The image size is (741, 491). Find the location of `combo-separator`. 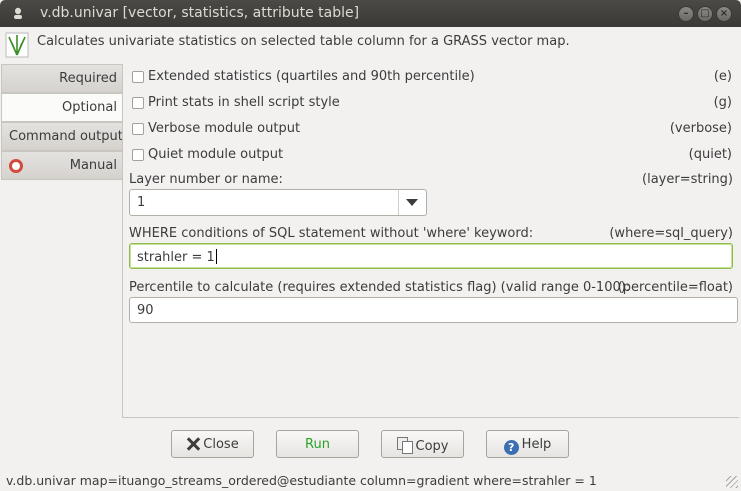

combo-separator is located at coordinates (398, 202).